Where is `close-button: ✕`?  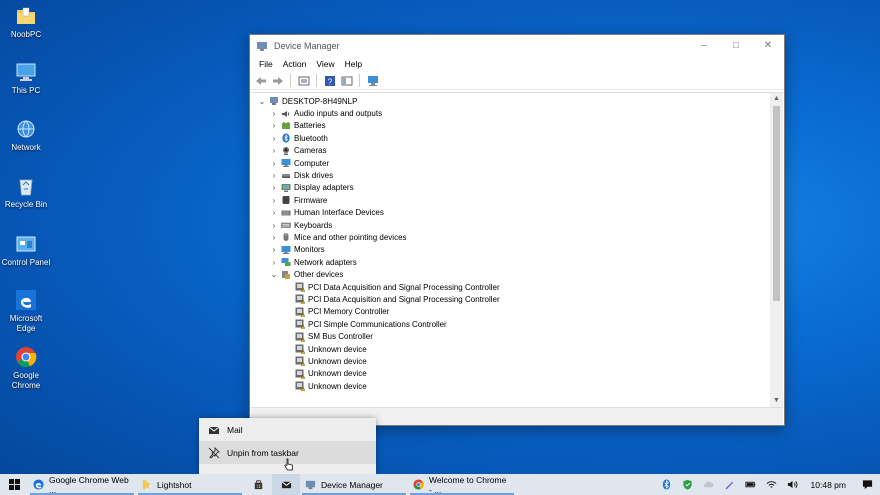 close-button: ✕ is located at coordinates (768, 45).